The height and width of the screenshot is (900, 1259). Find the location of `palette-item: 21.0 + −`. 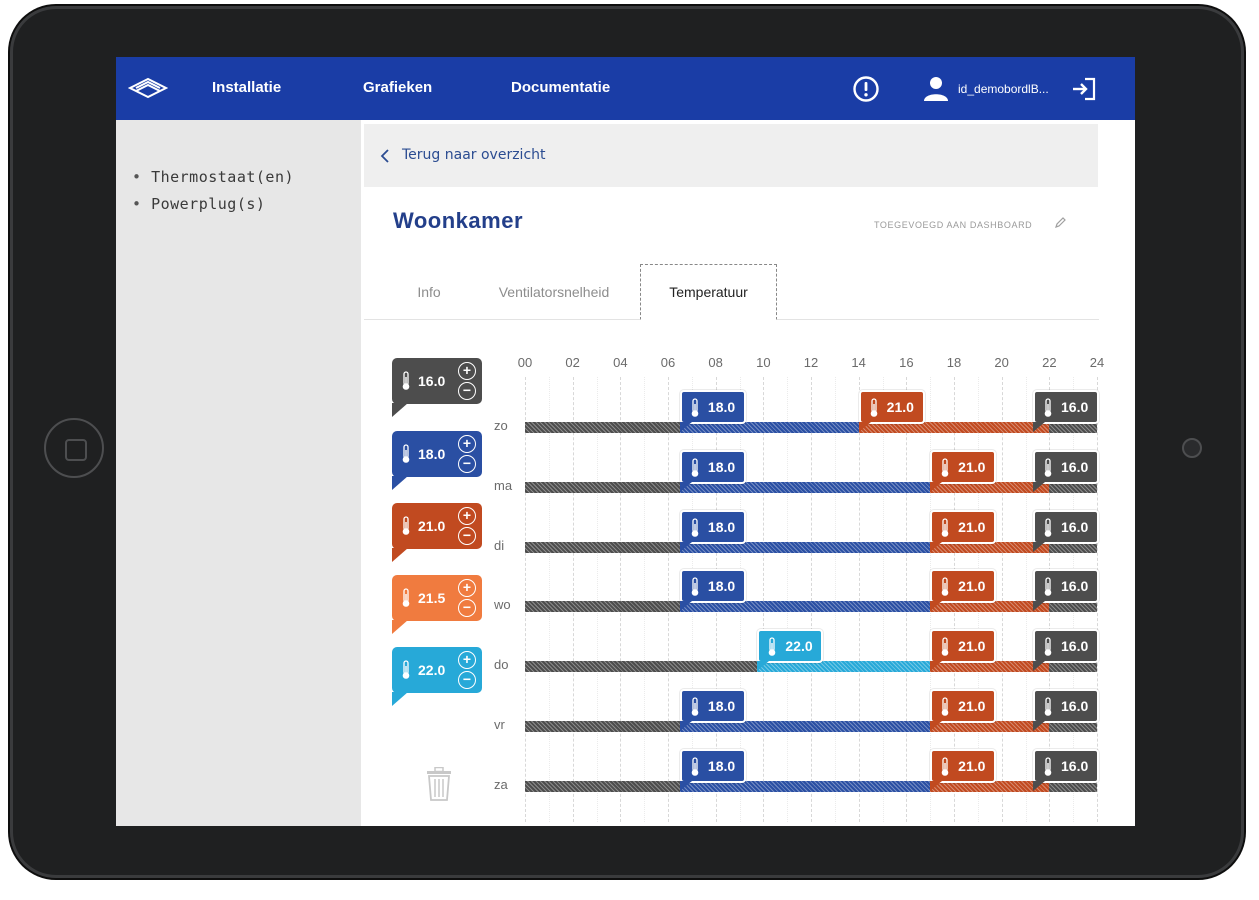

palette-item: 21.0 + − is located at coordinates (437, 532).